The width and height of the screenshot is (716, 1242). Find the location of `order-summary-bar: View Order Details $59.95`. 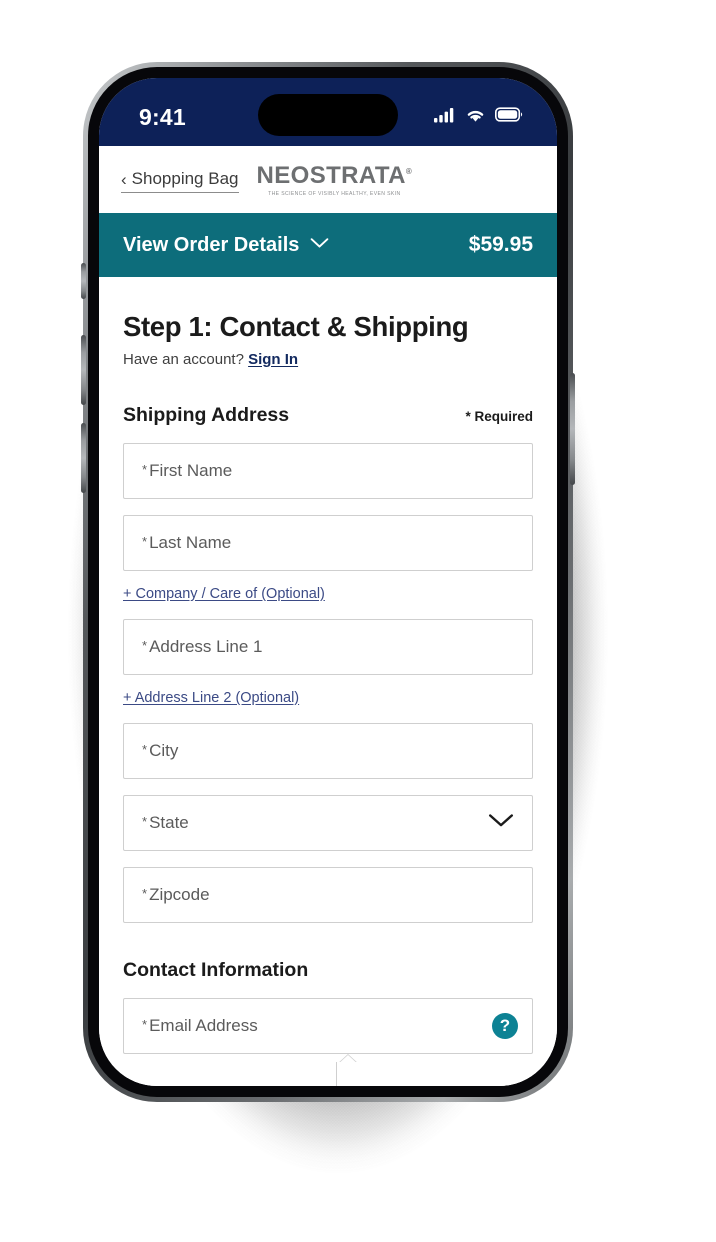

order-summary-bar: View Order Details $59.95 is located at coordinates (328, 245).